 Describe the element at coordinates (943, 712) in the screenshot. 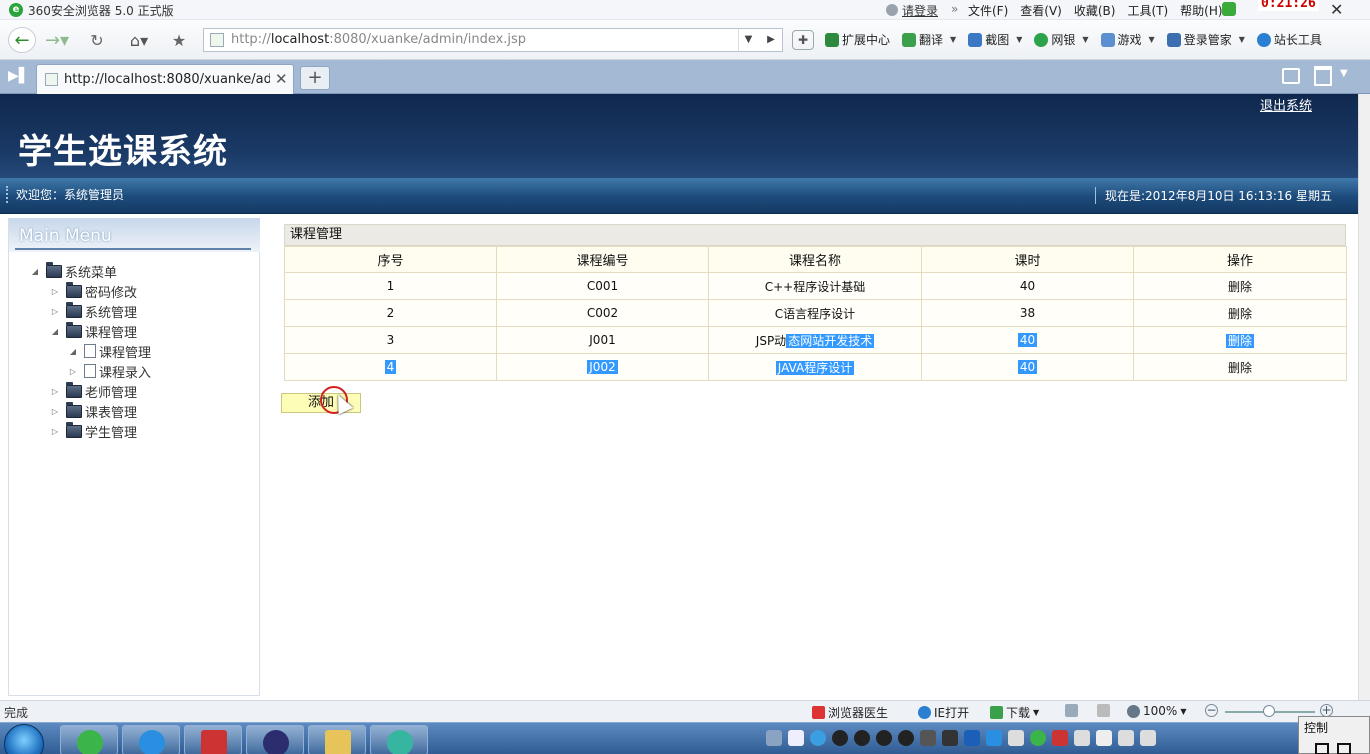

I see `ie-open-button: IE打开` at that location.